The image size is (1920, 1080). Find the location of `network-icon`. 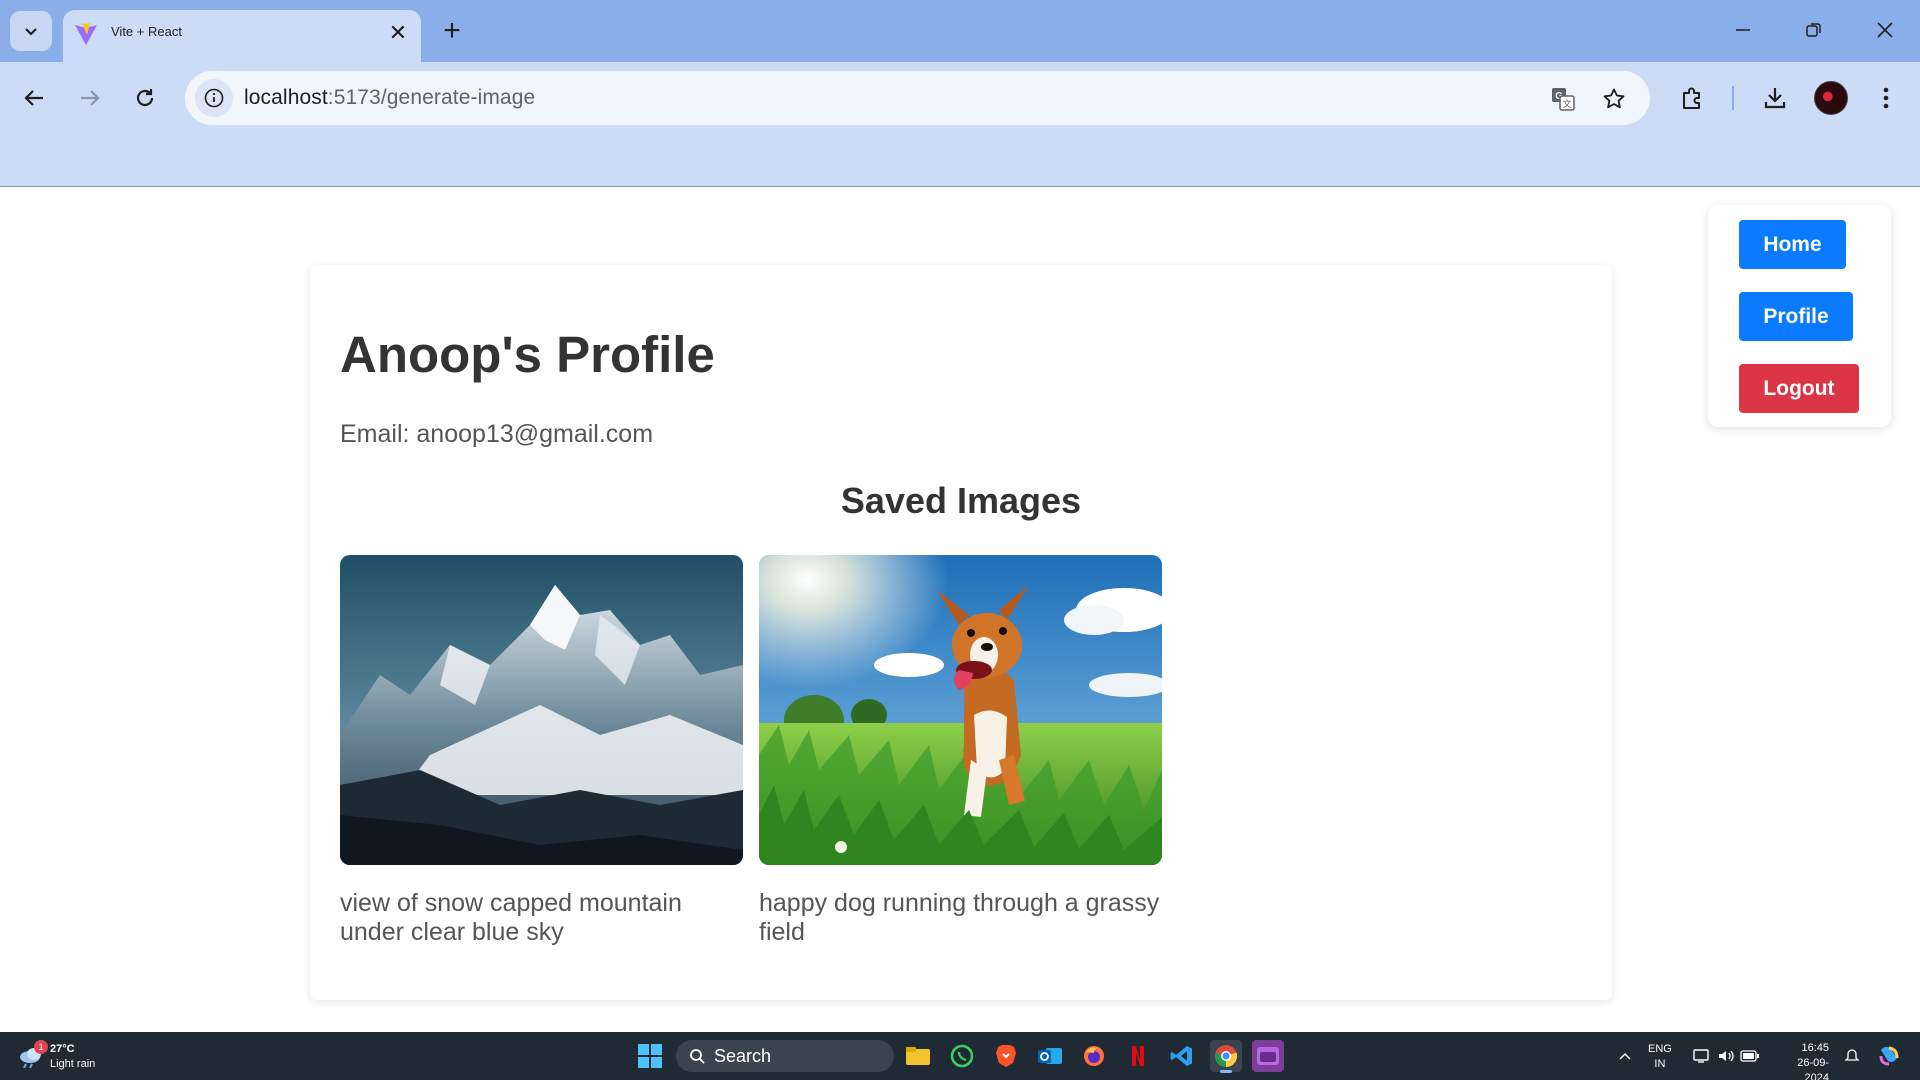

network-icon is located at coordinates (1702, 1056).